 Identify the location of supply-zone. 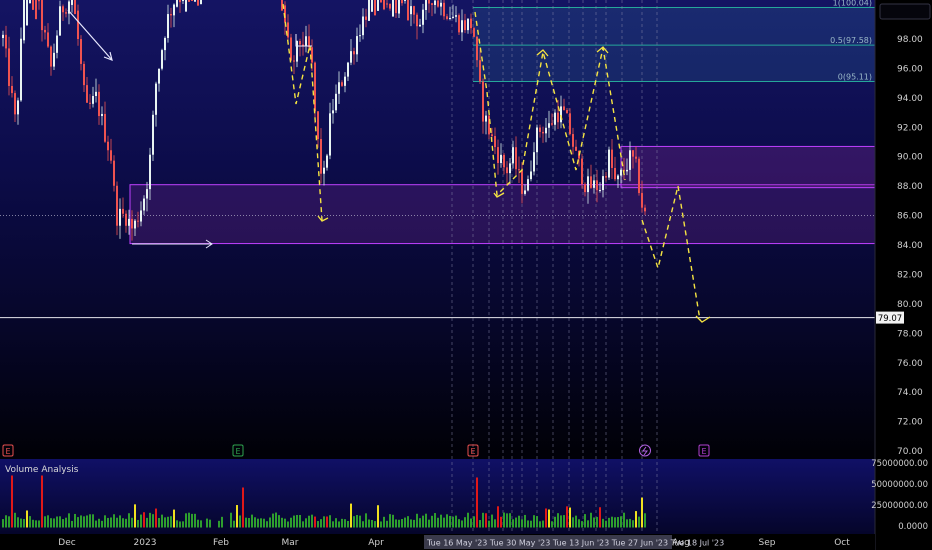
(748, 167).